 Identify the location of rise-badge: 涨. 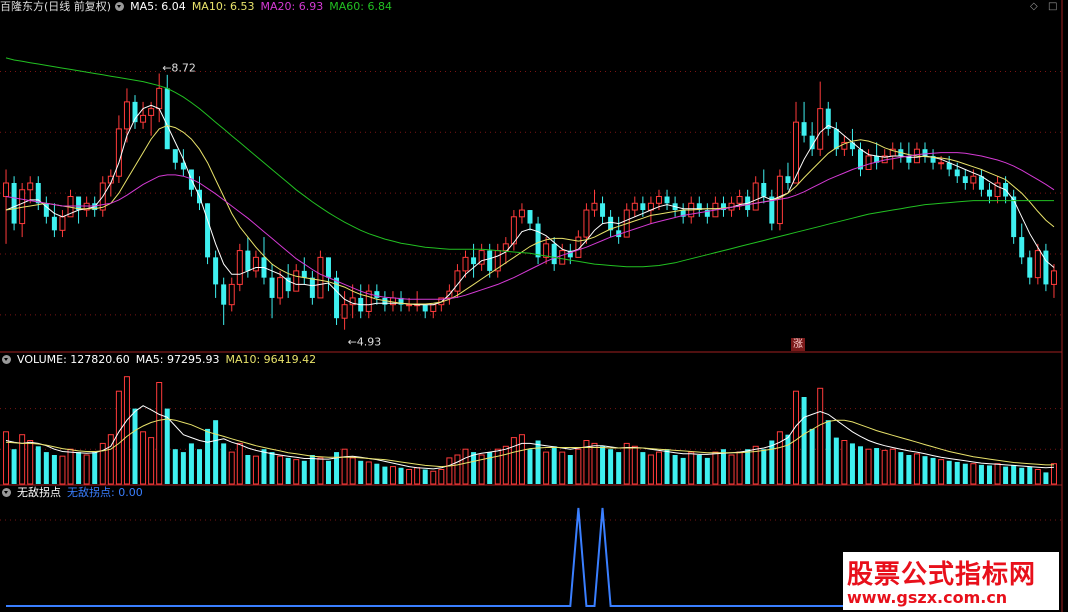
(798, 344).